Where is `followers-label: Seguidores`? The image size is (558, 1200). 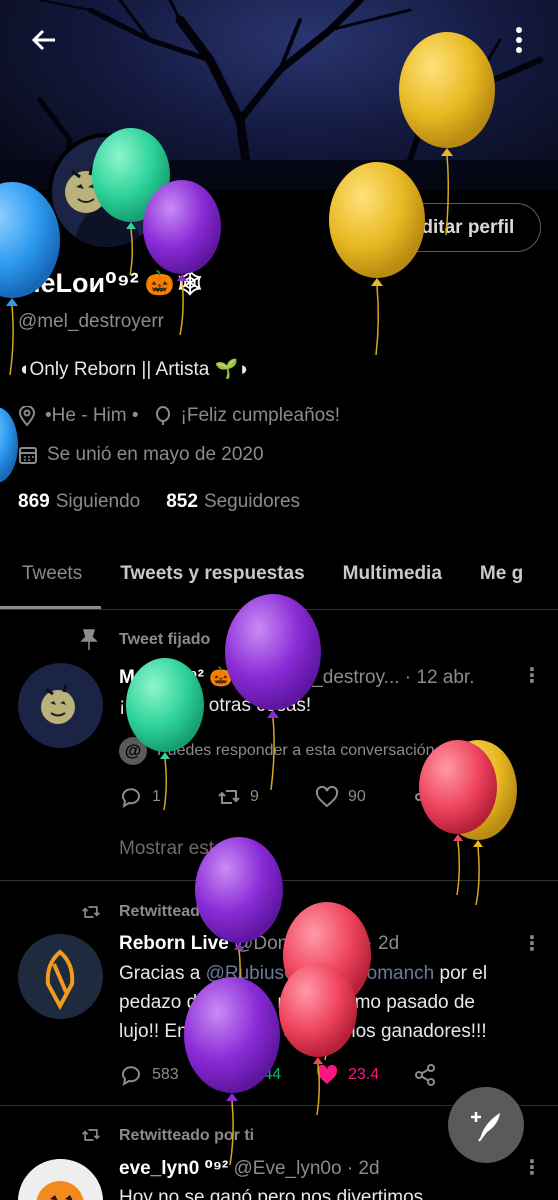
followers-label: Seguidores is located at coordinates (252, 501).